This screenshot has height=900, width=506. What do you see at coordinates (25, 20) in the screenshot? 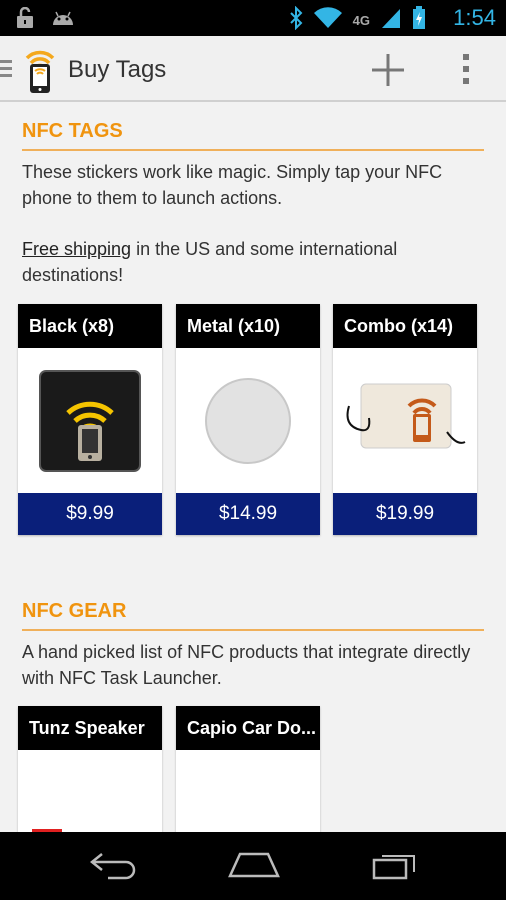
I see `unlock-icon` at bounding box center [25, 20].